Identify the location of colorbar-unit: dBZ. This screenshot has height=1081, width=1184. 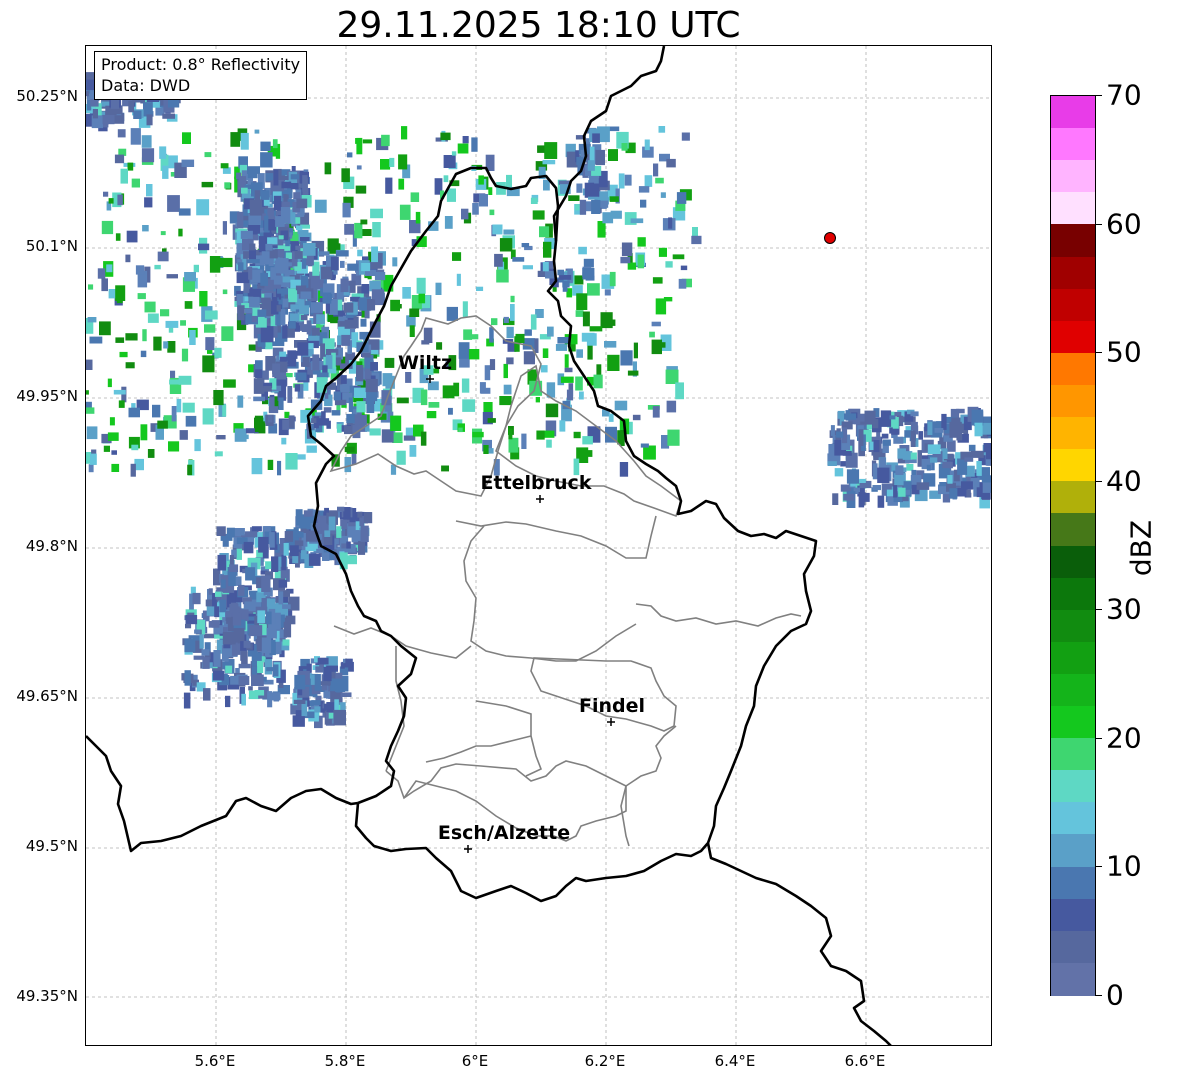
(1141, 548).